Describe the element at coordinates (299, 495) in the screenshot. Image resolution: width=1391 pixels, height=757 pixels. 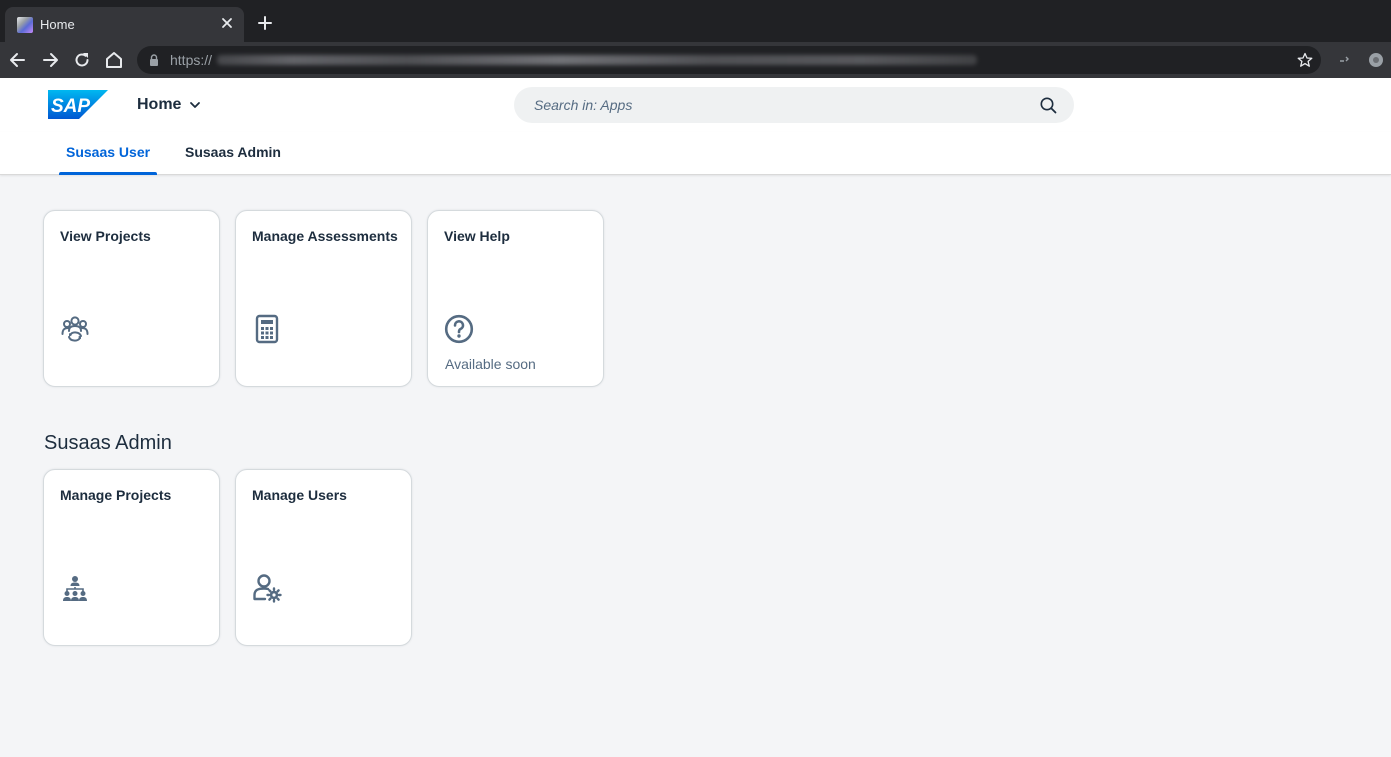
I see `tile-title: Manage Users` at that location.